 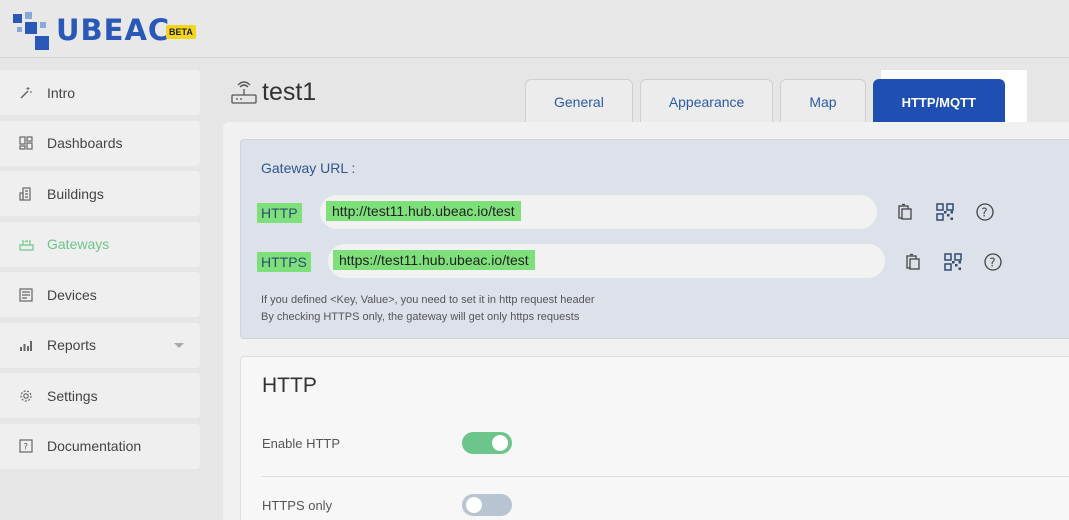 What do you see at coordinates (181, 32) in the screenshot?
I see `beta-badge: BETA` at bounding box center [181, 32].